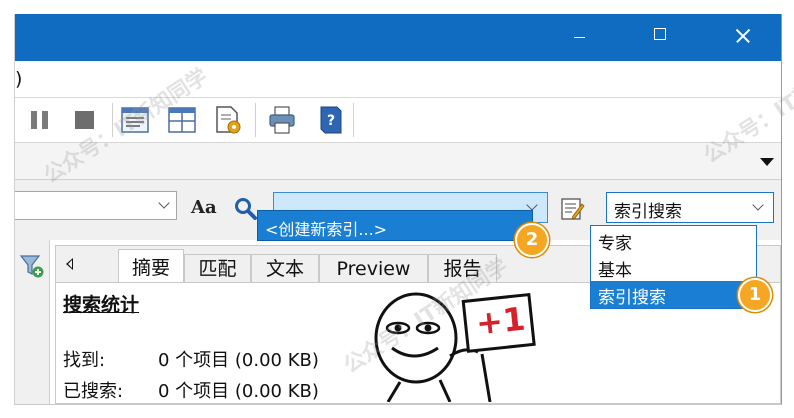 Image resolution: width=794 pixels, height=418 pixels. What do you see at coordinates (455, 343) in the screenshot?
I see `plus-one-sticker: +1` at bounding box center [455, 343].